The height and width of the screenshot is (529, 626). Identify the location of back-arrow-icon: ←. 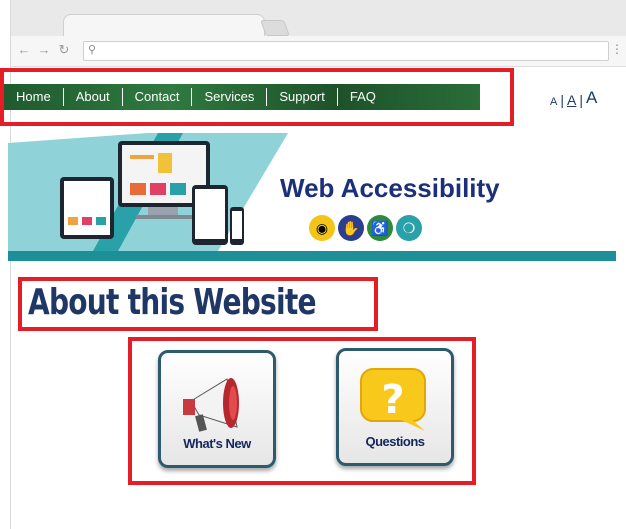
(24, 49).